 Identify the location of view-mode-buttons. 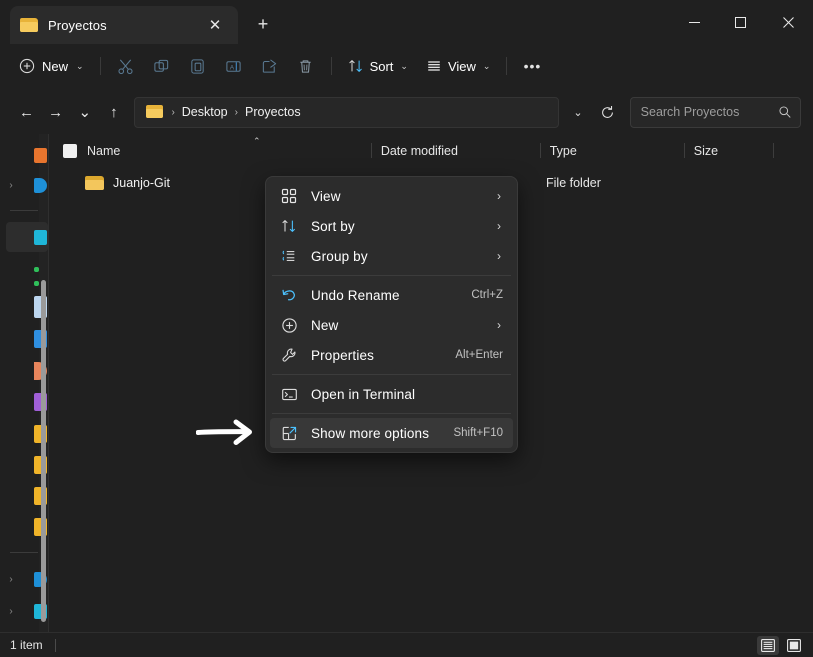
(781, 645).